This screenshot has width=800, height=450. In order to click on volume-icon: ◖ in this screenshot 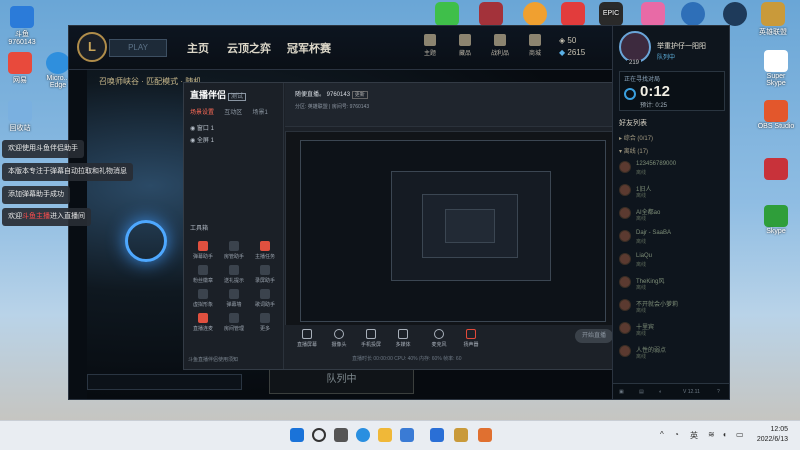, I will do `click(724, 434)`.